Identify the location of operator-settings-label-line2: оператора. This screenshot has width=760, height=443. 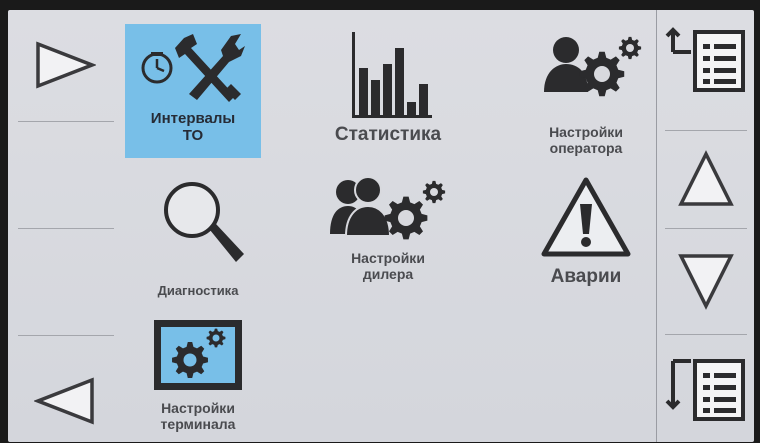
(586, 148).